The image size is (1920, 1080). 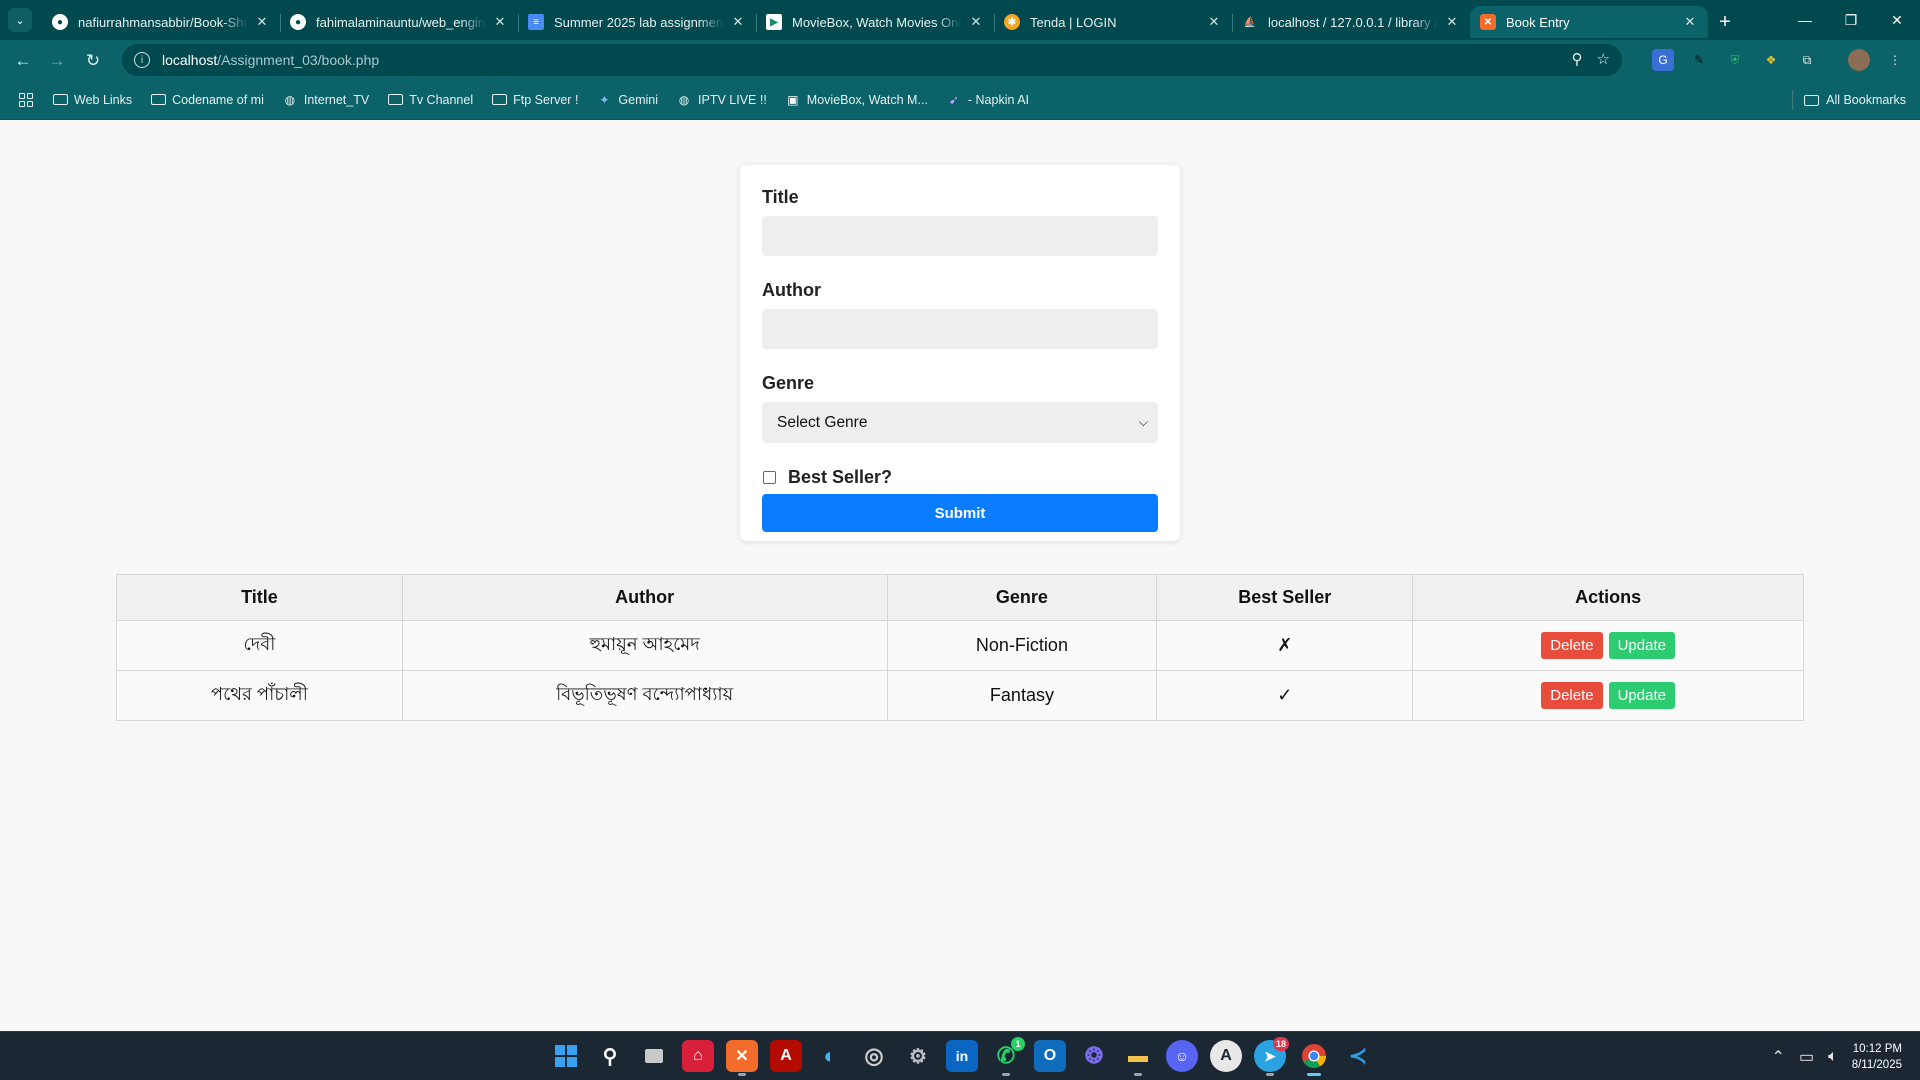 What do you see at coordinates (960, 513) in the screenshot?
I see `submit-button: Submit` at bounding box center [960, 513].